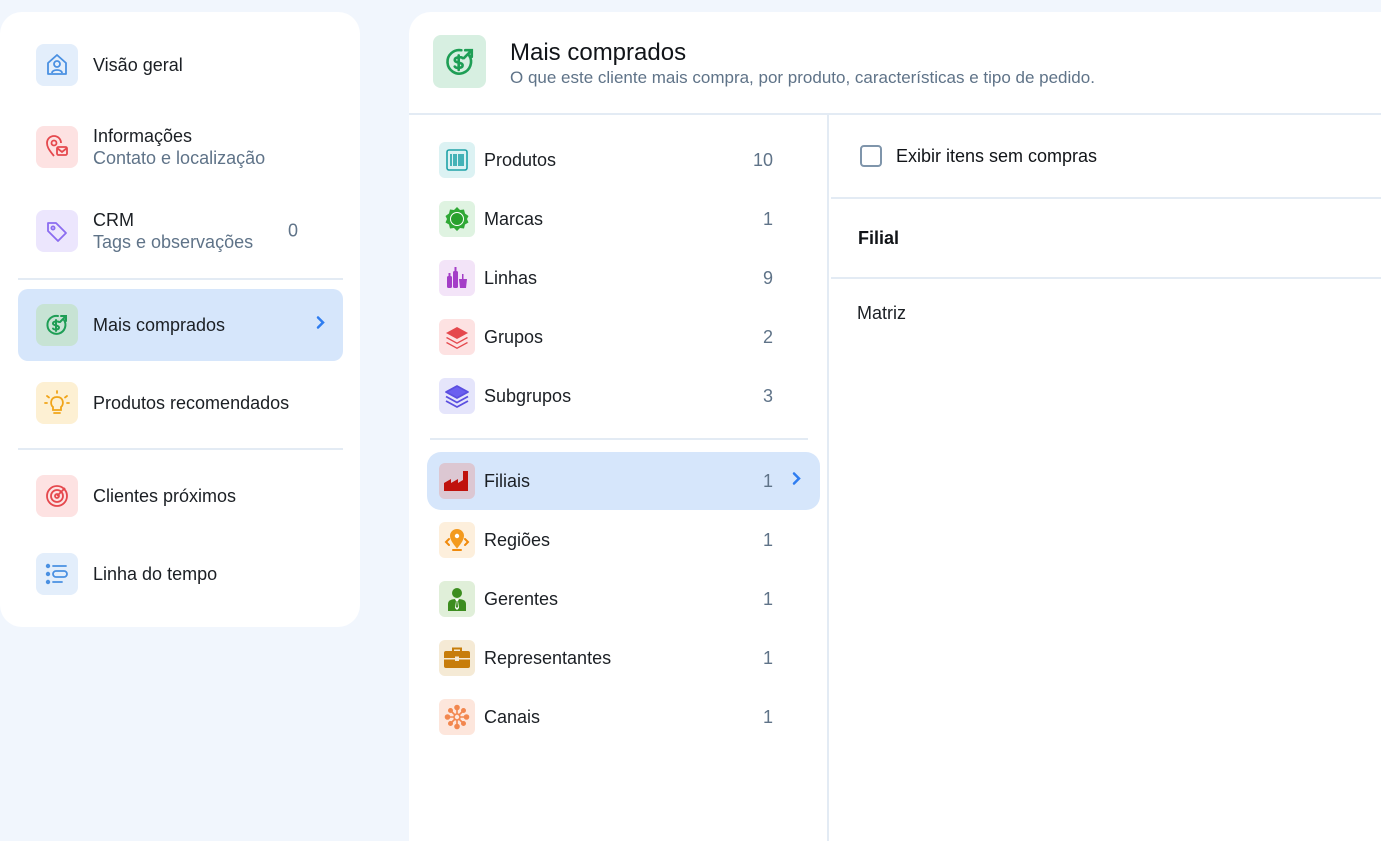 The width and height of the screenshot is (1381, 841). Describe the element at coordinates (762, 159) in the screenshot. I see `category-count: 10` at that location.